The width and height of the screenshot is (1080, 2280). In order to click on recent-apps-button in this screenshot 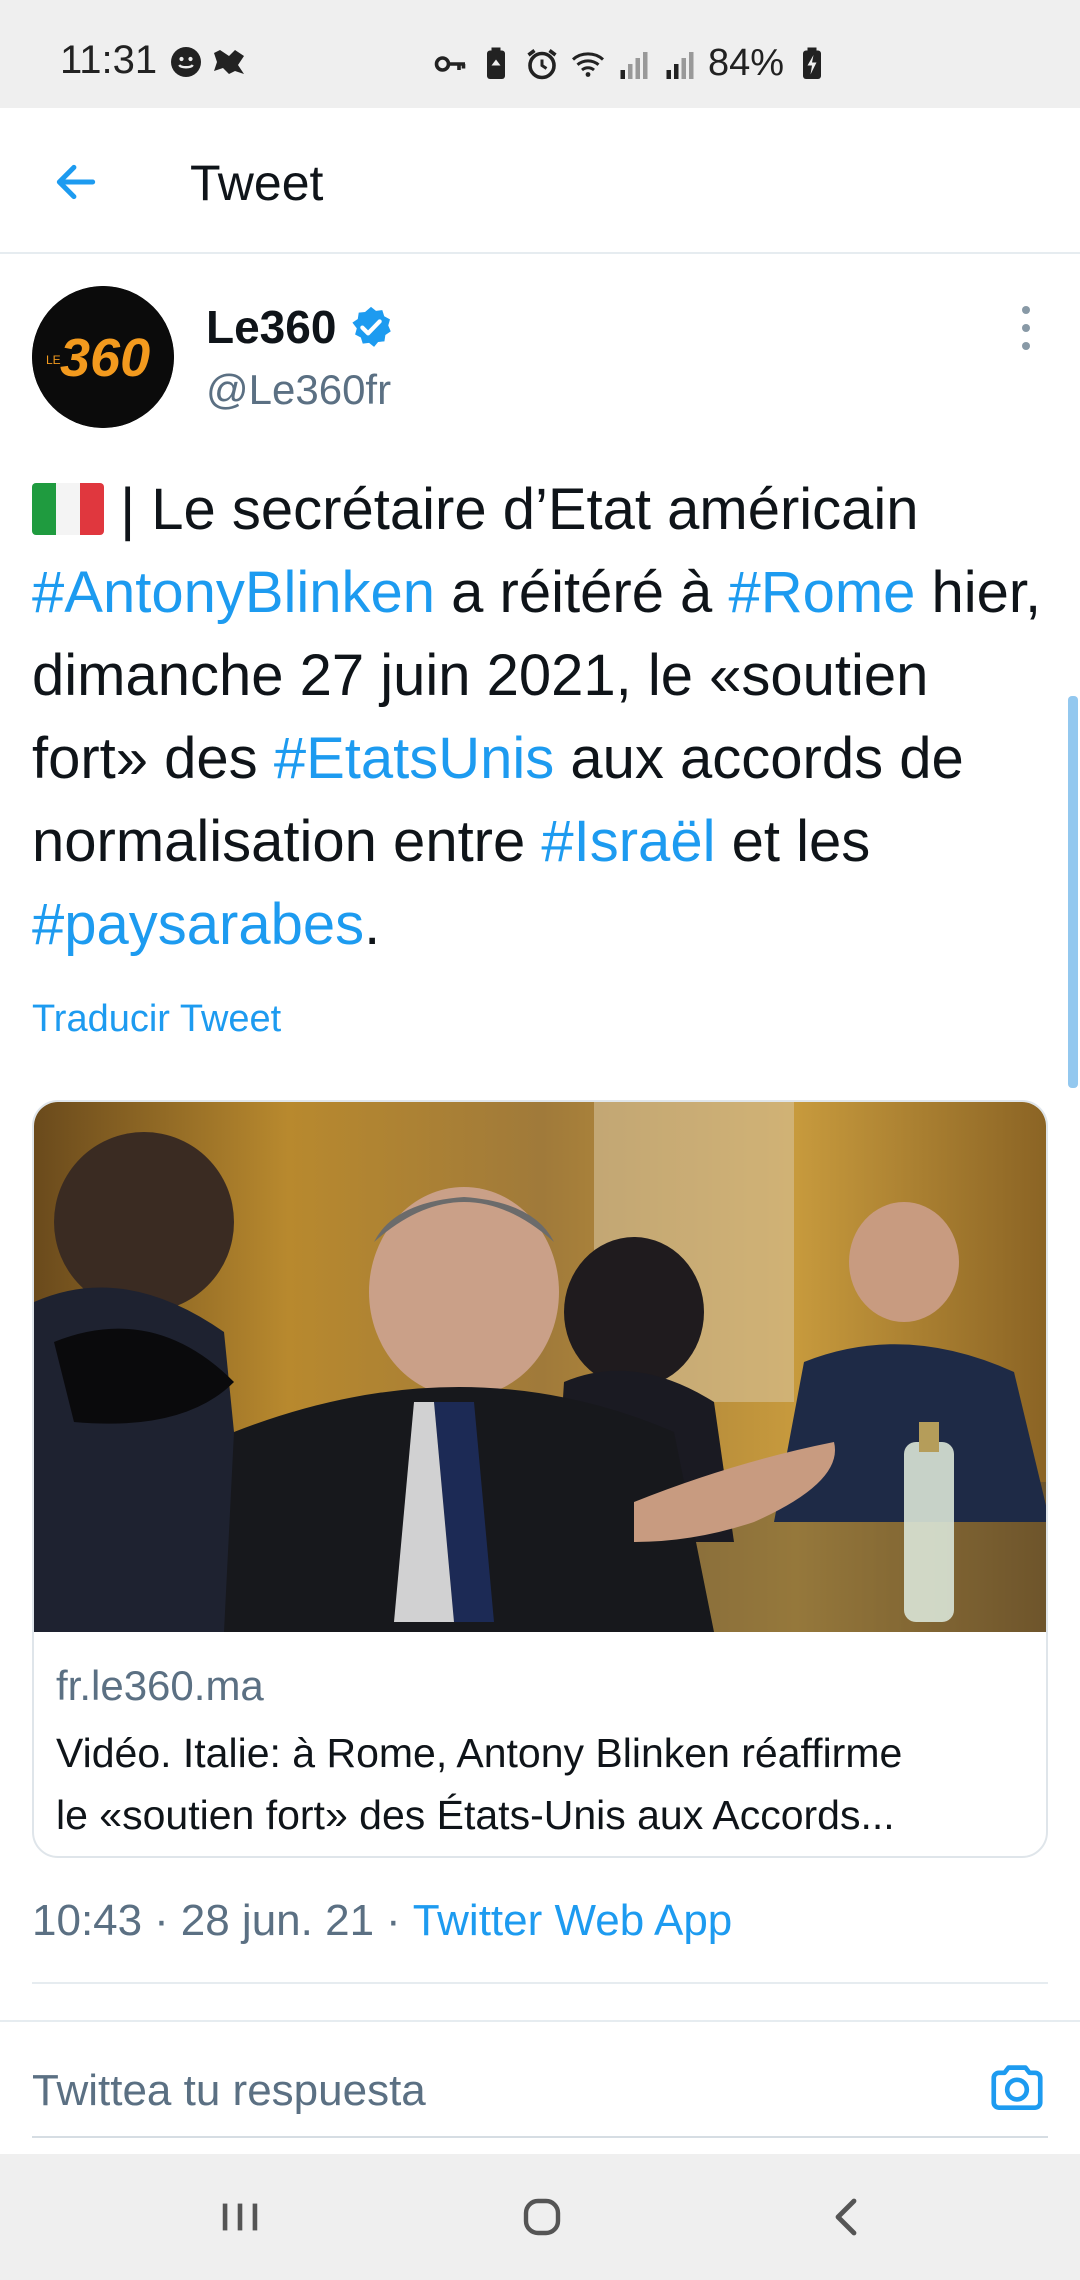, I will do `click(240, 2217)`.